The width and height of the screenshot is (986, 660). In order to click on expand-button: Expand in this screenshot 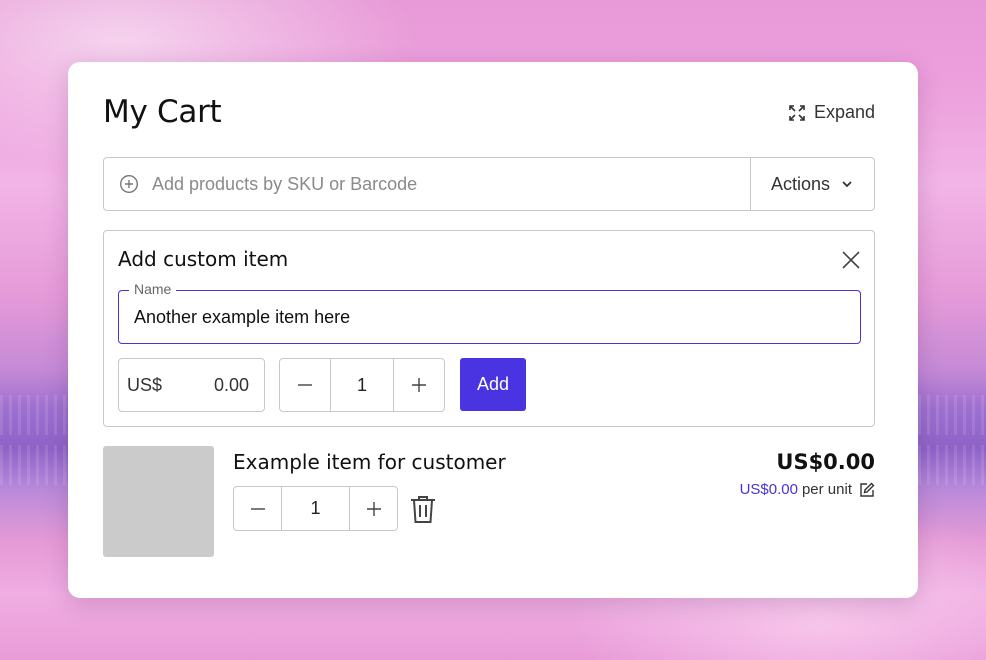, I will do `click(831, 112)`.